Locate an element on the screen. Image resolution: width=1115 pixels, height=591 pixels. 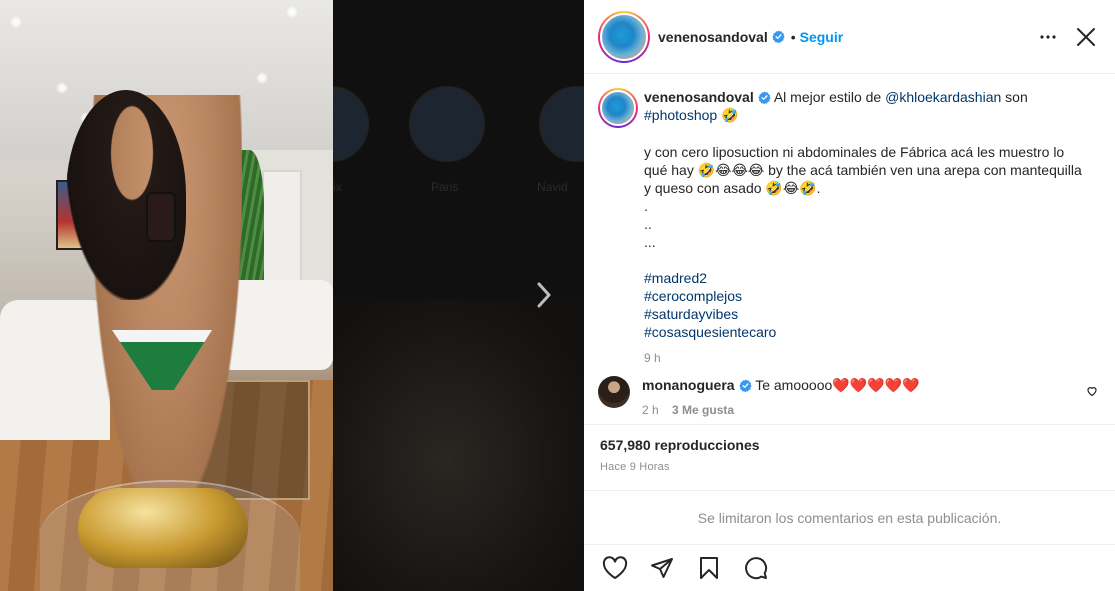
comment-meta: 2 h 3 Me gusta is located at coordinates (780, 410).